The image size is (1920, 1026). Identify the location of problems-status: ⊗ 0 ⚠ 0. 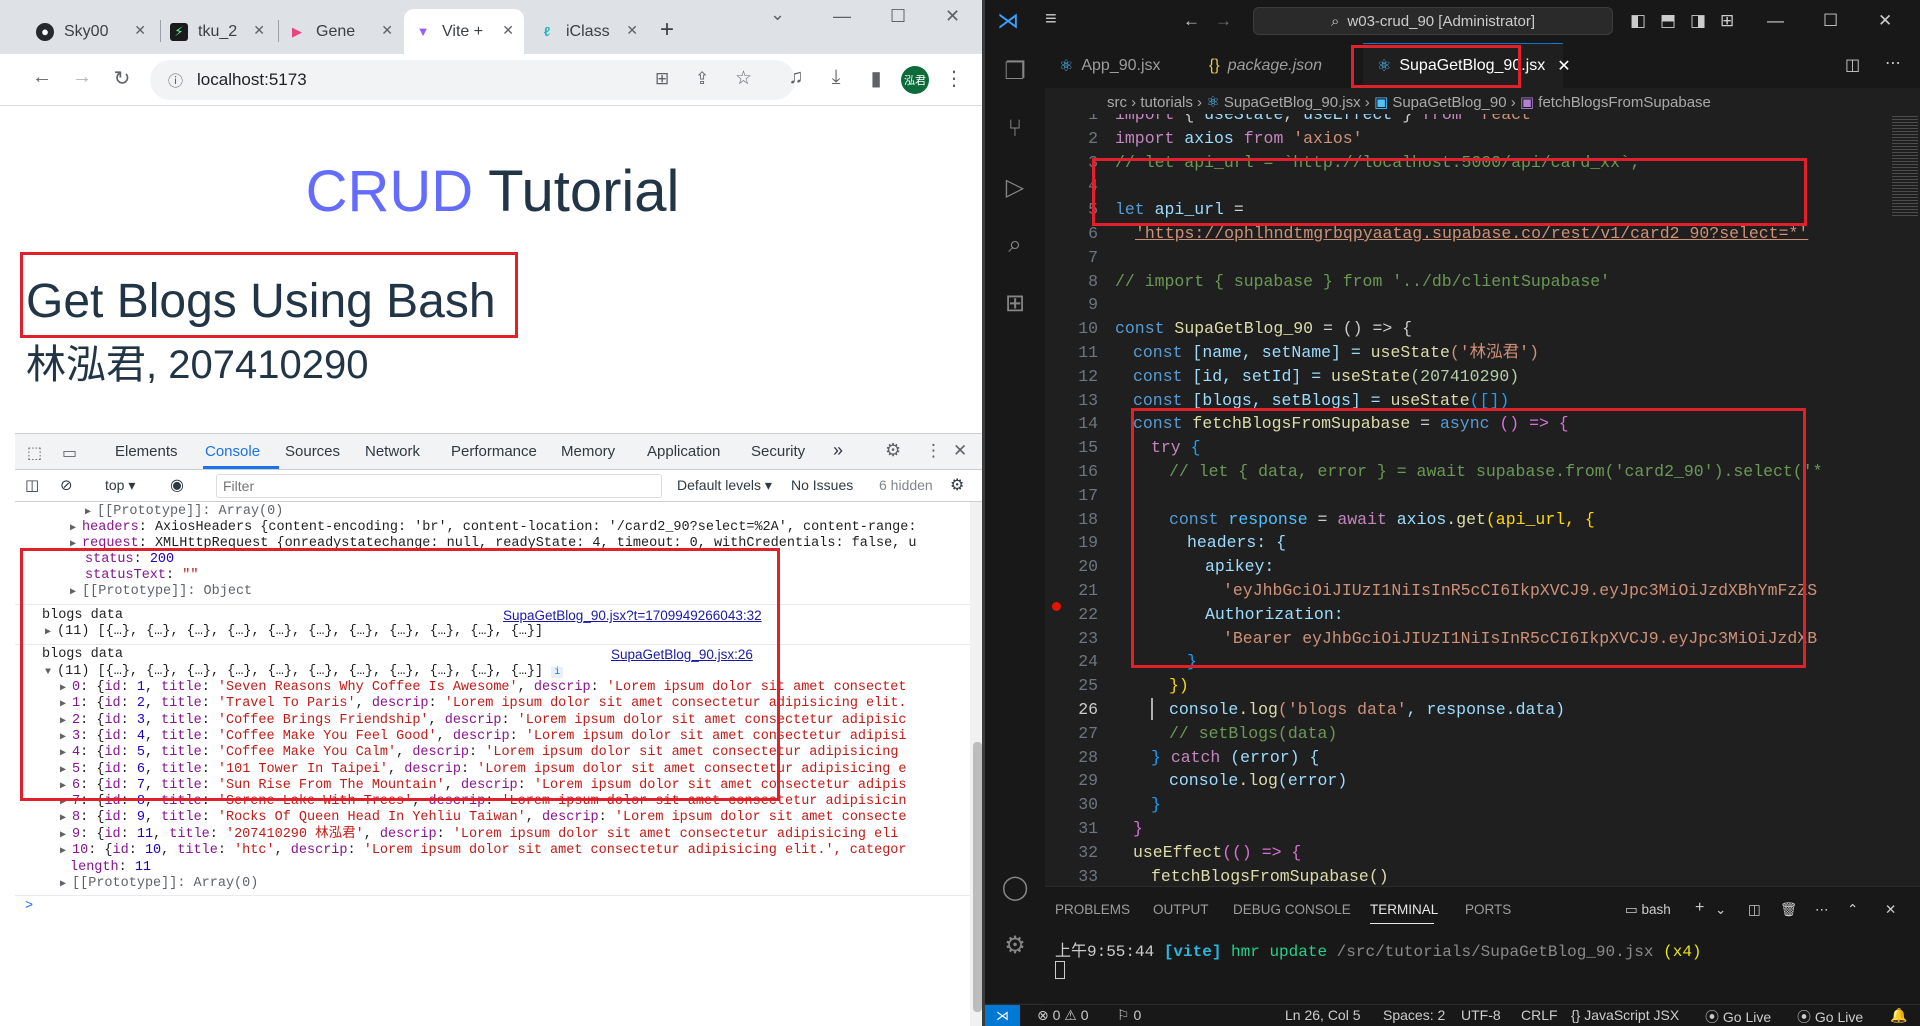
(1063, 1015).